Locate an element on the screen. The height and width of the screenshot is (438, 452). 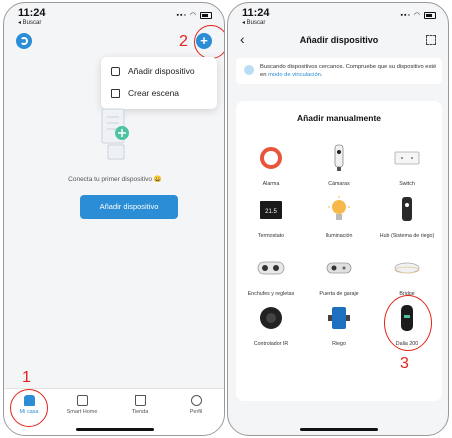
tab-tienda: Tienda is located at coordinates (140, 405).